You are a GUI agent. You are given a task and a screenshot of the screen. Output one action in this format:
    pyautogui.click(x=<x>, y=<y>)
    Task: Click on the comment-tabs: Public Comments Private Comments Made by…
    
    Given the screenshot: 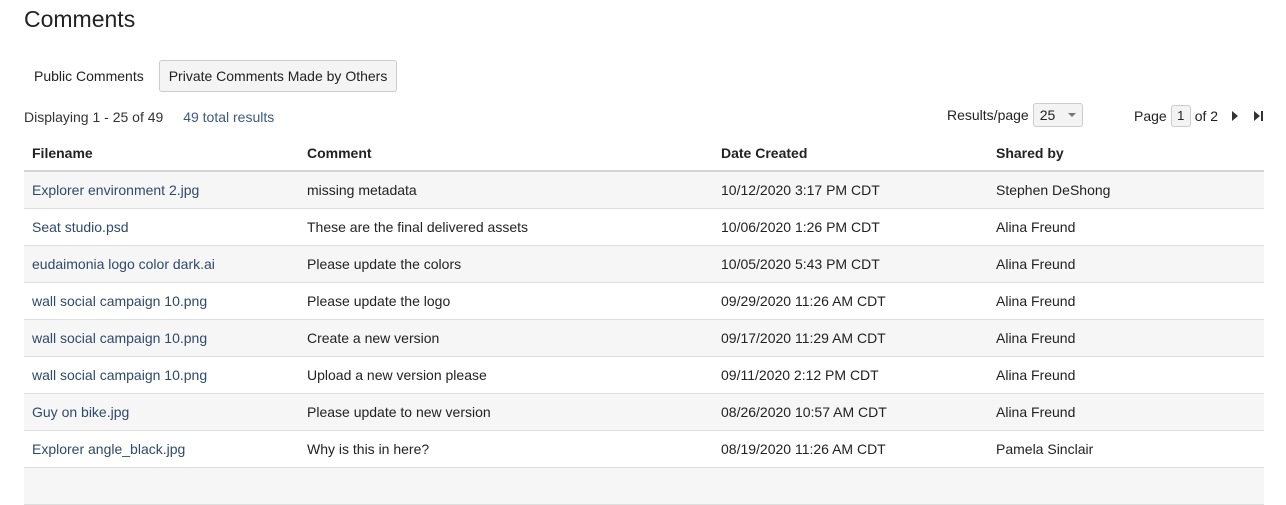 What is the action you would take?
    pyautogui.click(x=211, y=76)
    